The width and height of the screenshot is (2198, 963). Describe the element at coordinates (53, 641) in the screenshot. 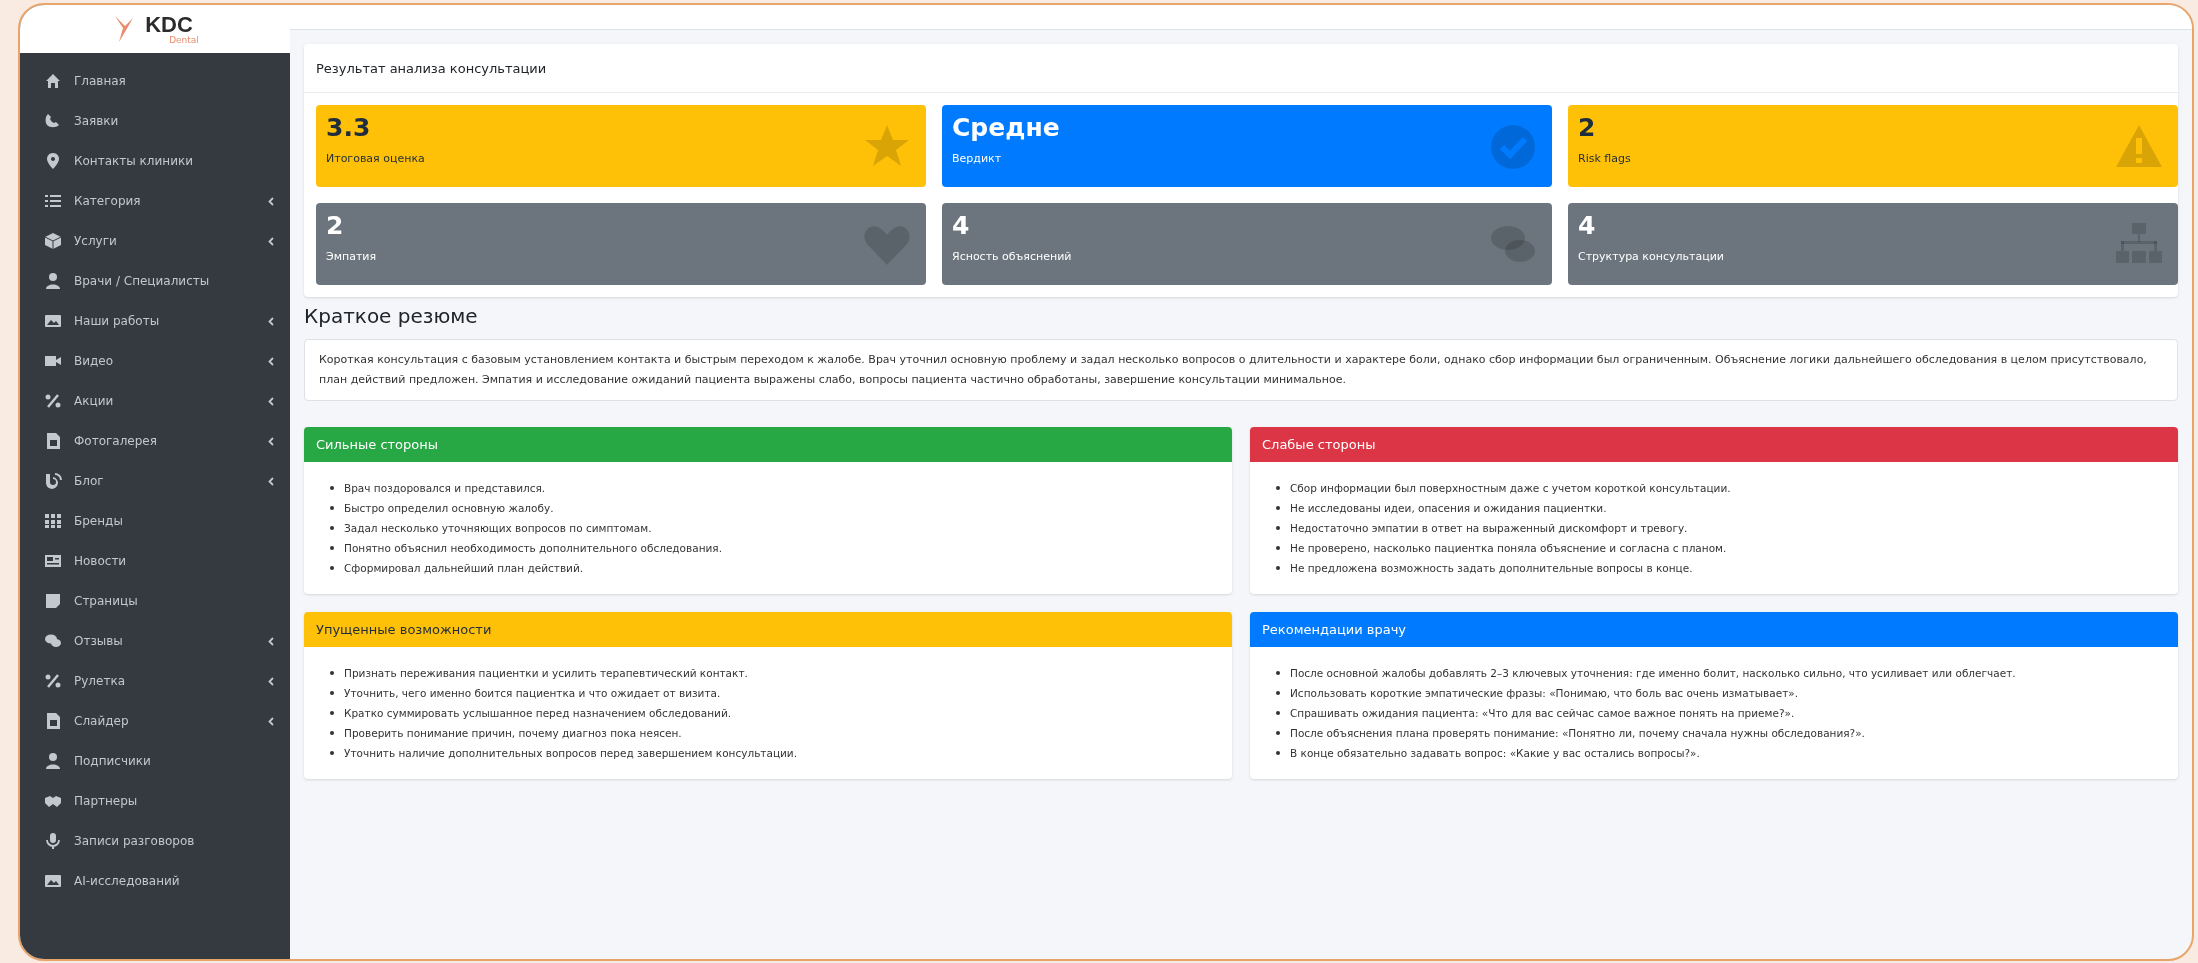

I see `comments-icon` at that location.